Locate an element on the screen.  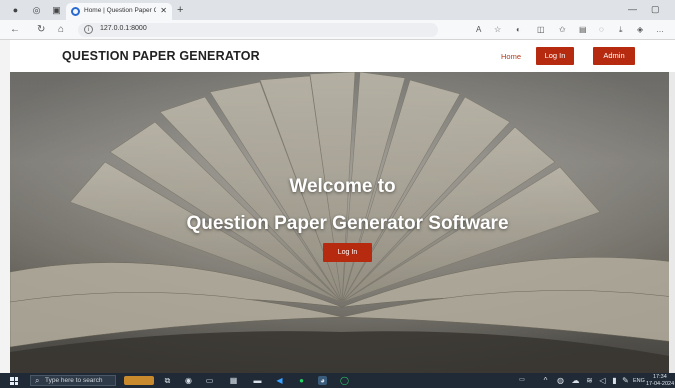
tab-actions-icon: ▣ is located at coordinates (56, 10).